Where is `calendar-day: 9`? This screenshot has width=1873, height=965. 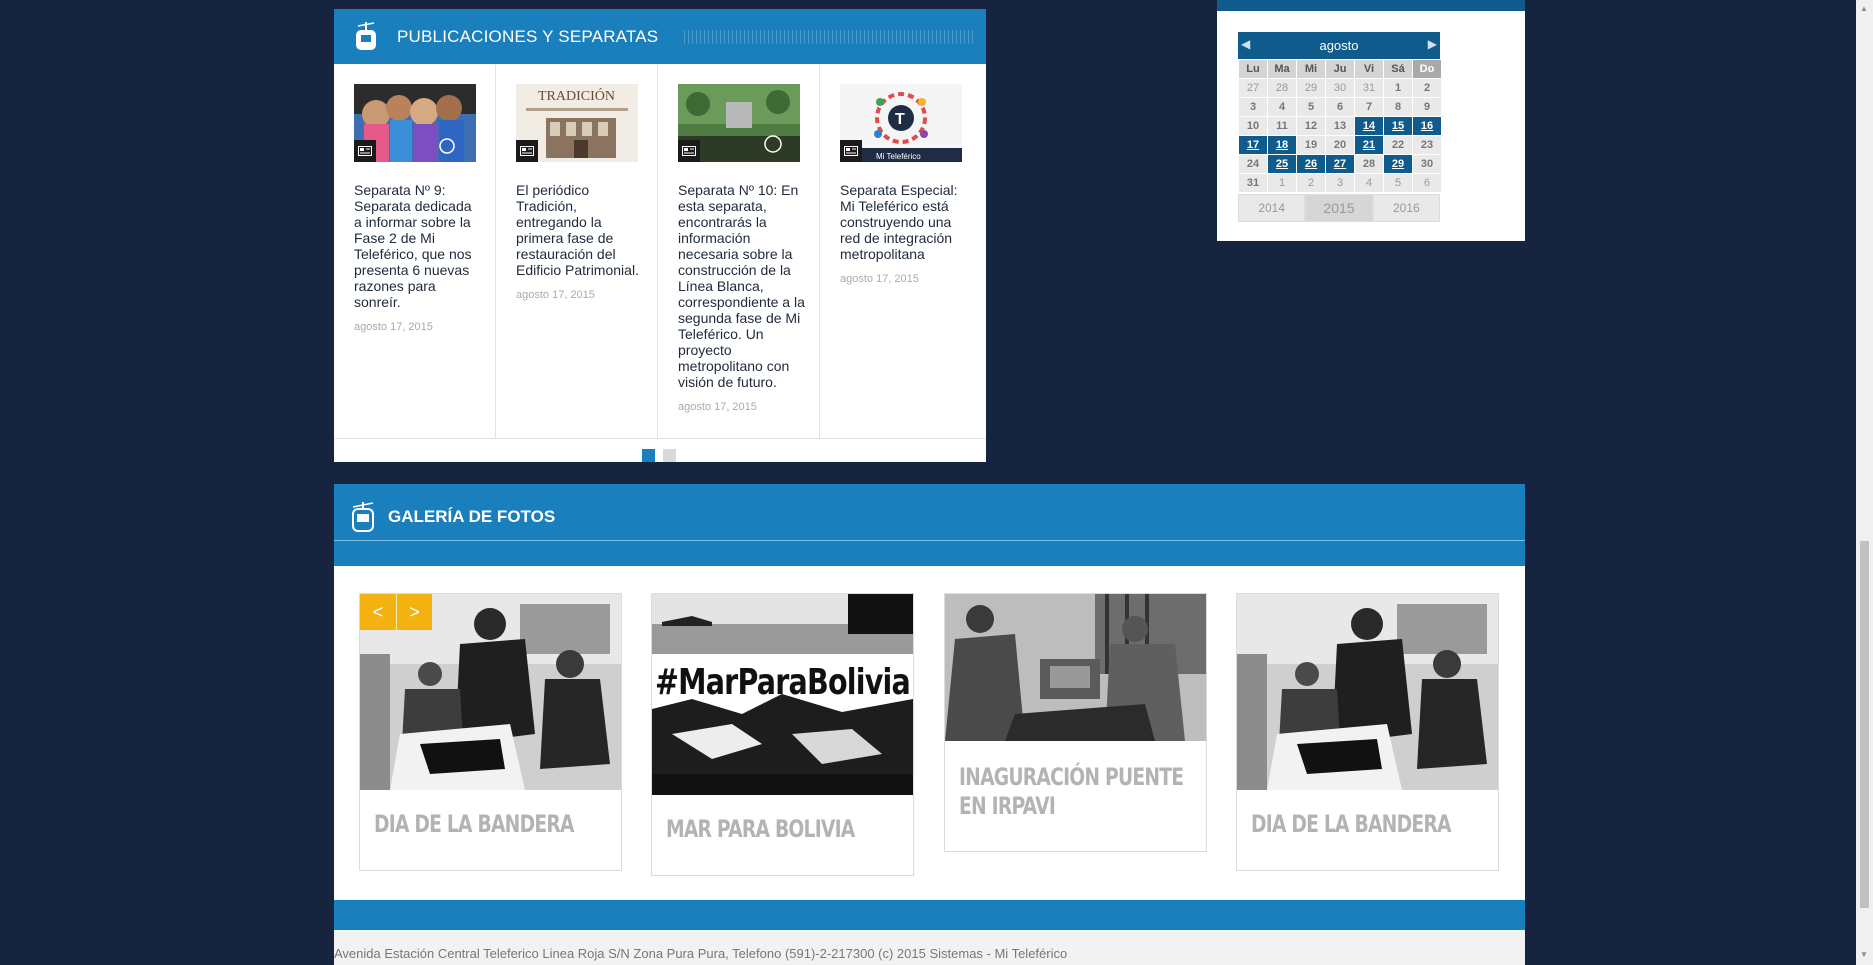 calendar-day: 9 is located at coordinates (1427, 107).